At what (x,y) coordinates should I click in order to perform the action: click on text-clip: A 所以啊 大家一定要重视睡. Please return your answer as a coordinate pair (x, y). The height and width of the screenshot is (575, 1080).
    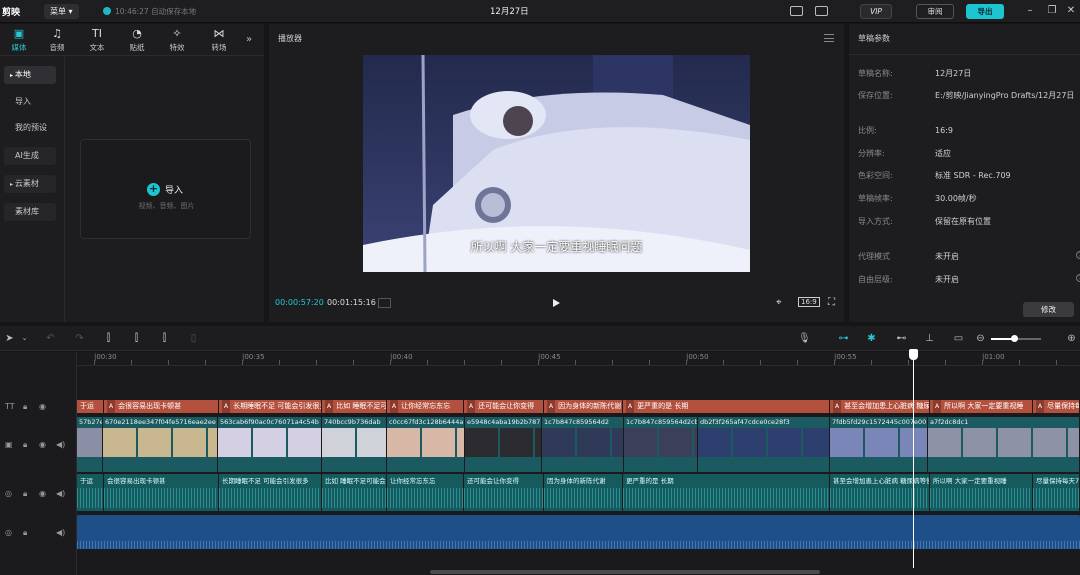
    Looking at the image, I should click on (981, 406).